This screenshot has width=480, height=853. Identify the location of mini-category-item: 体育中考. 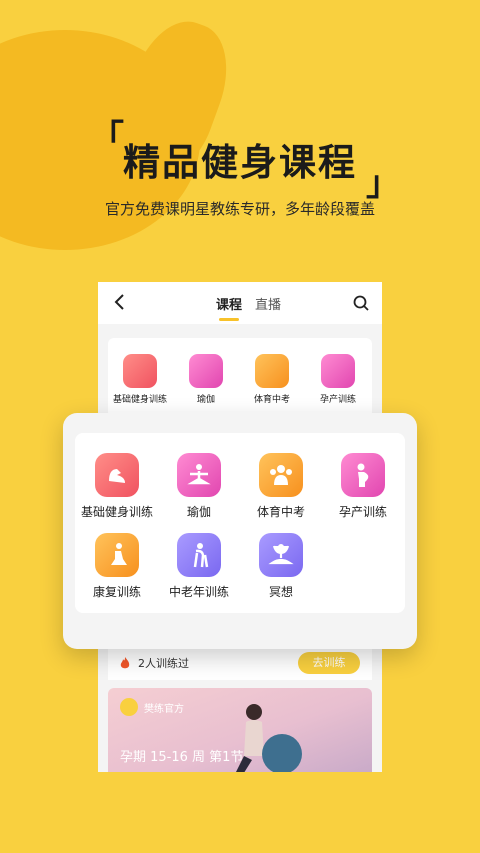
(272, 379).